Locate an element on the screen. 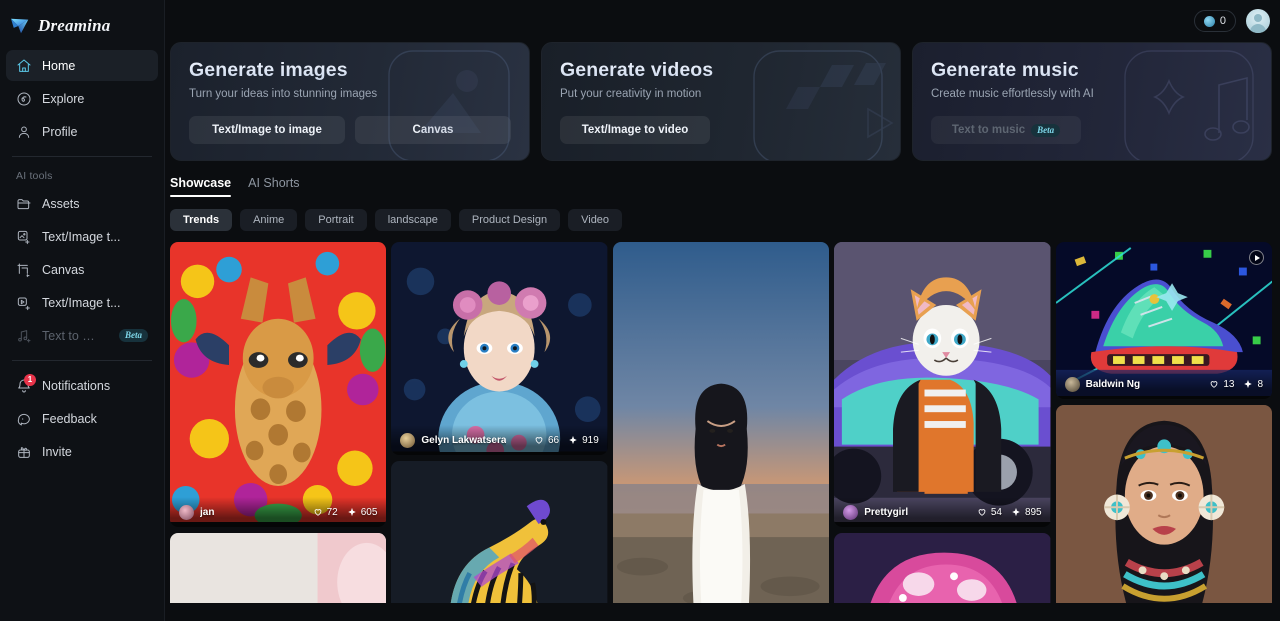  sidebar-item-text-to-music: Text to music Beta is located at coordinates (82, 335).